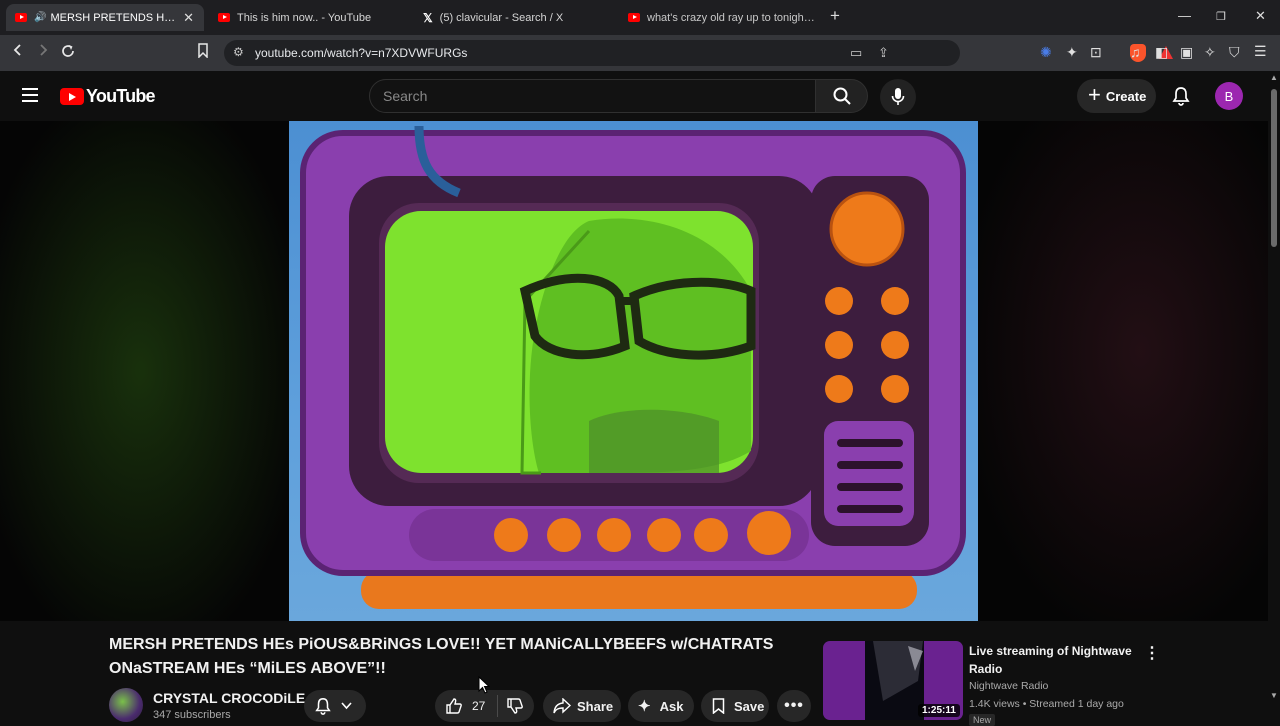  What do you see at coordinates (1008, 686) in the screenshot?
I see `recommendation-channel: Nightwave Radio` at bounding box center [1008, 686].